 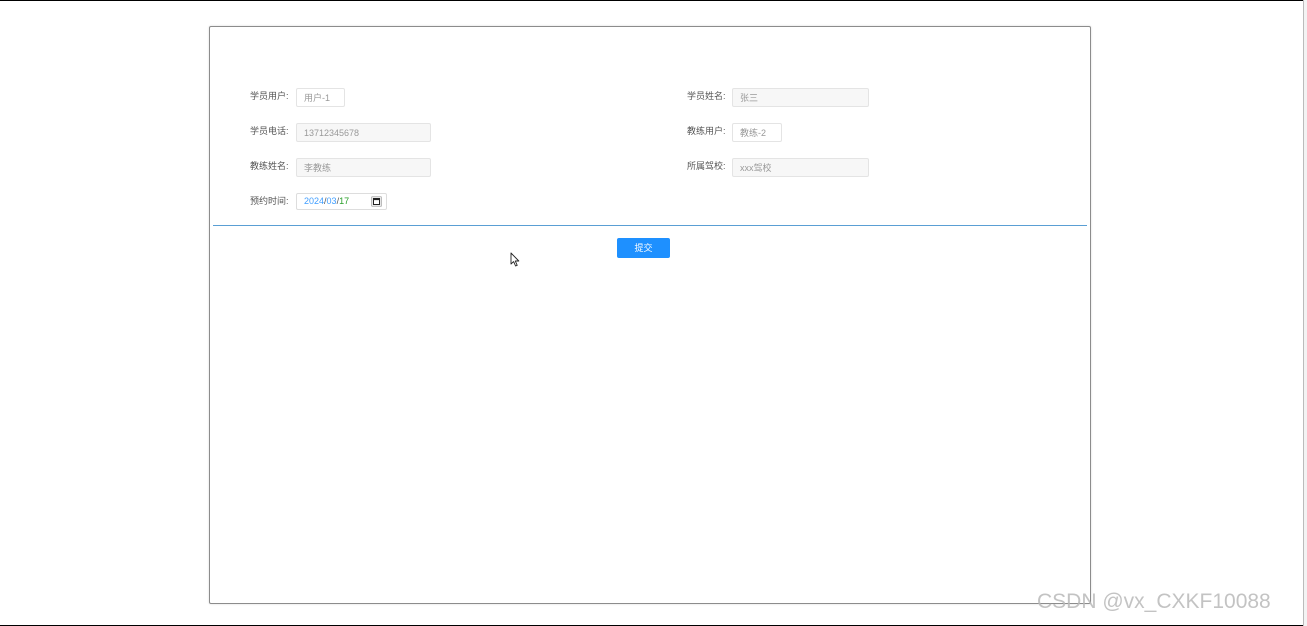 What do you see at coordinates (757, 132) in the screenshot?
I see `coach-user-field: 教练-2` at bounding box center [757, 132].